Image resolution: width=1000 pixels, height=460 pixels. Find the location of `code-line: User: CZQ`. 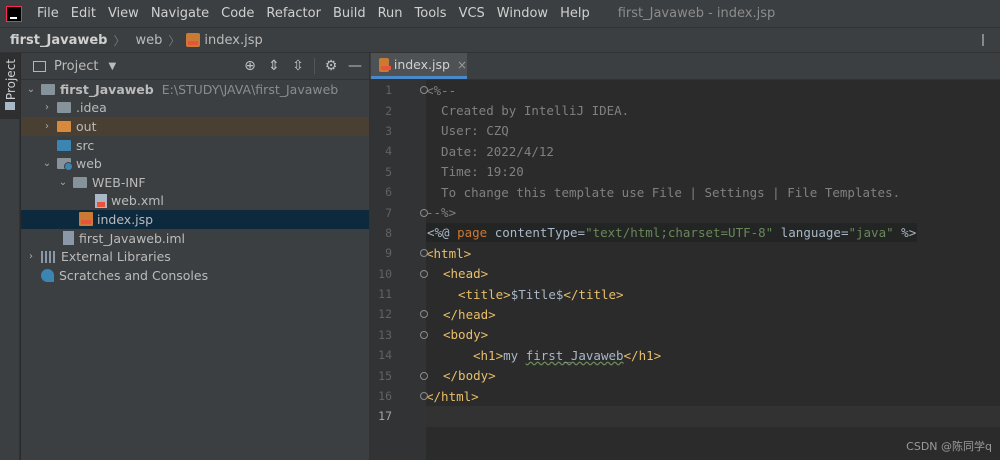

code-line: User: CZQ is located at coordinates (467, 131).